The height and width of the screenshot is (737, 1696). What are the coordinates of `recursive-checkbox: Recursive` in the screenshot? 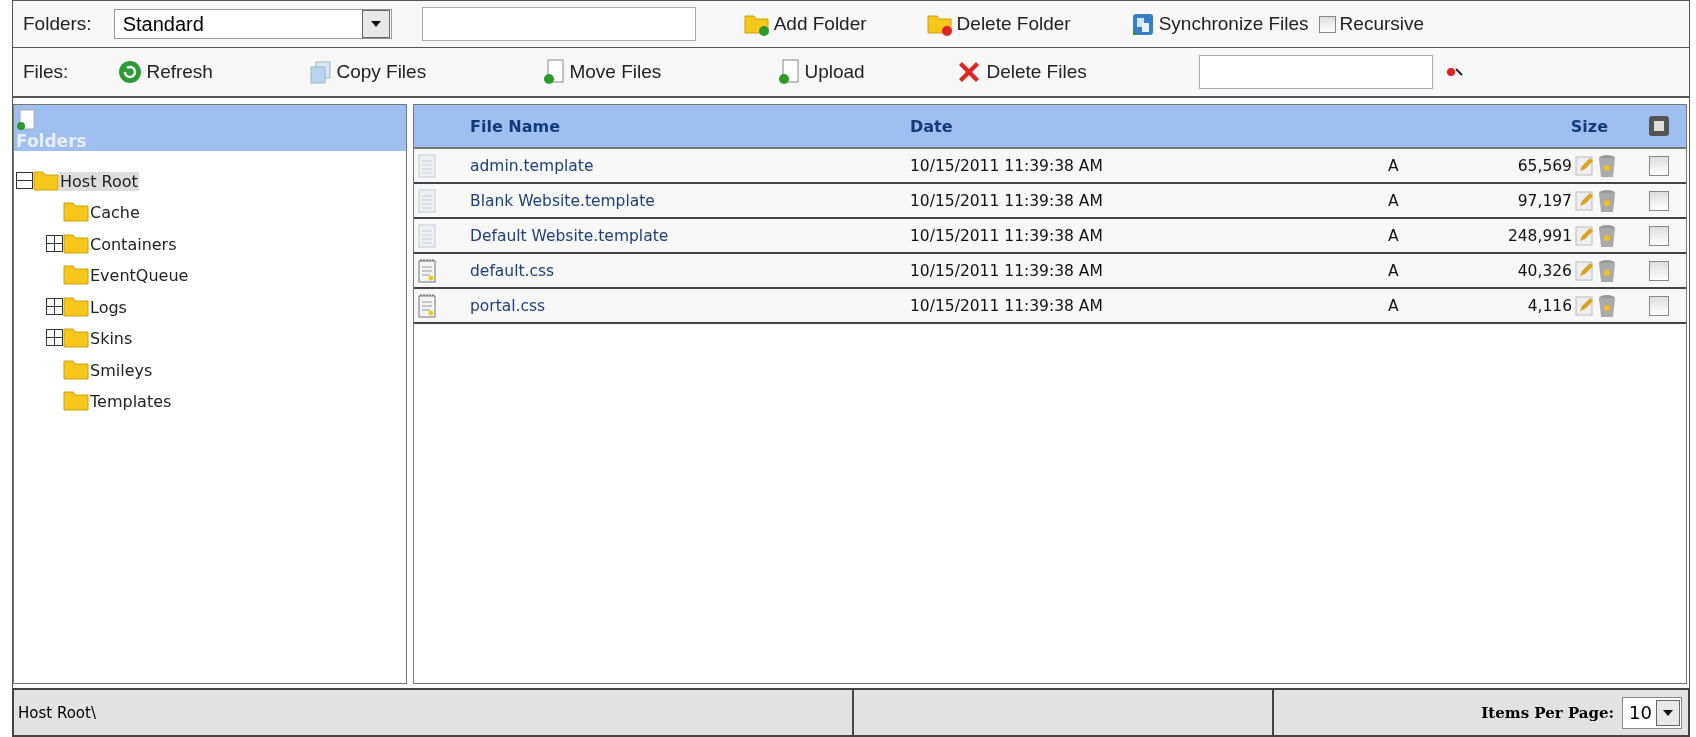 It's located at (1371, 24).